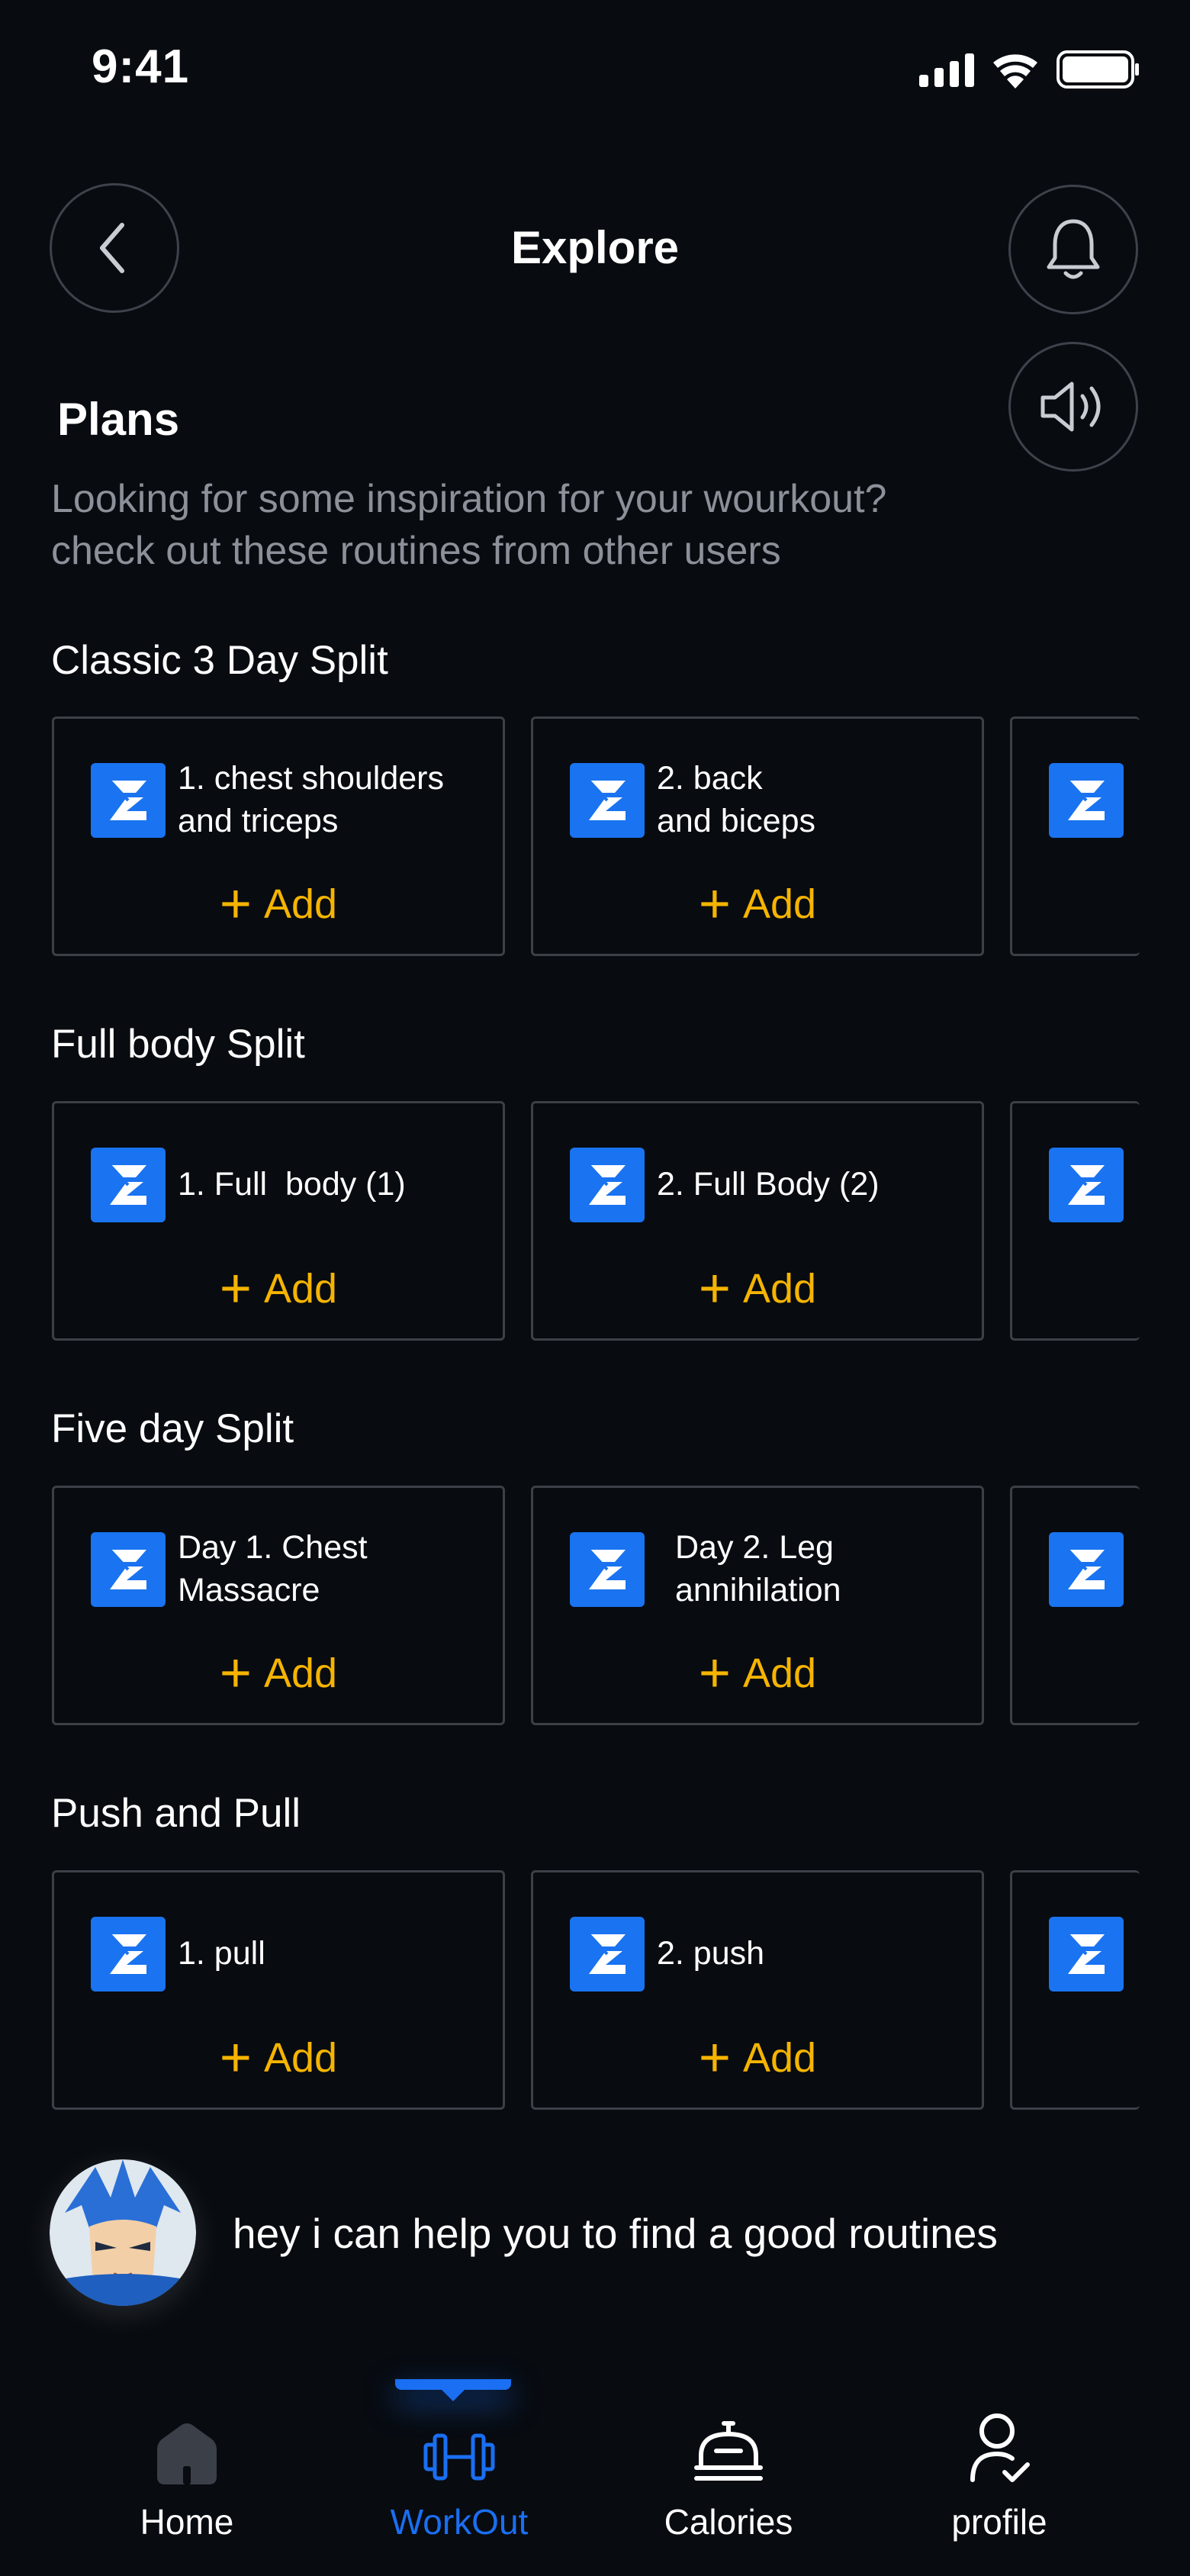  What do you see at coordinates (757, 1221) in the screenshot?
I see `routine-card: 2. Full Body (2) + Add` at bounding box center [757, 1221].